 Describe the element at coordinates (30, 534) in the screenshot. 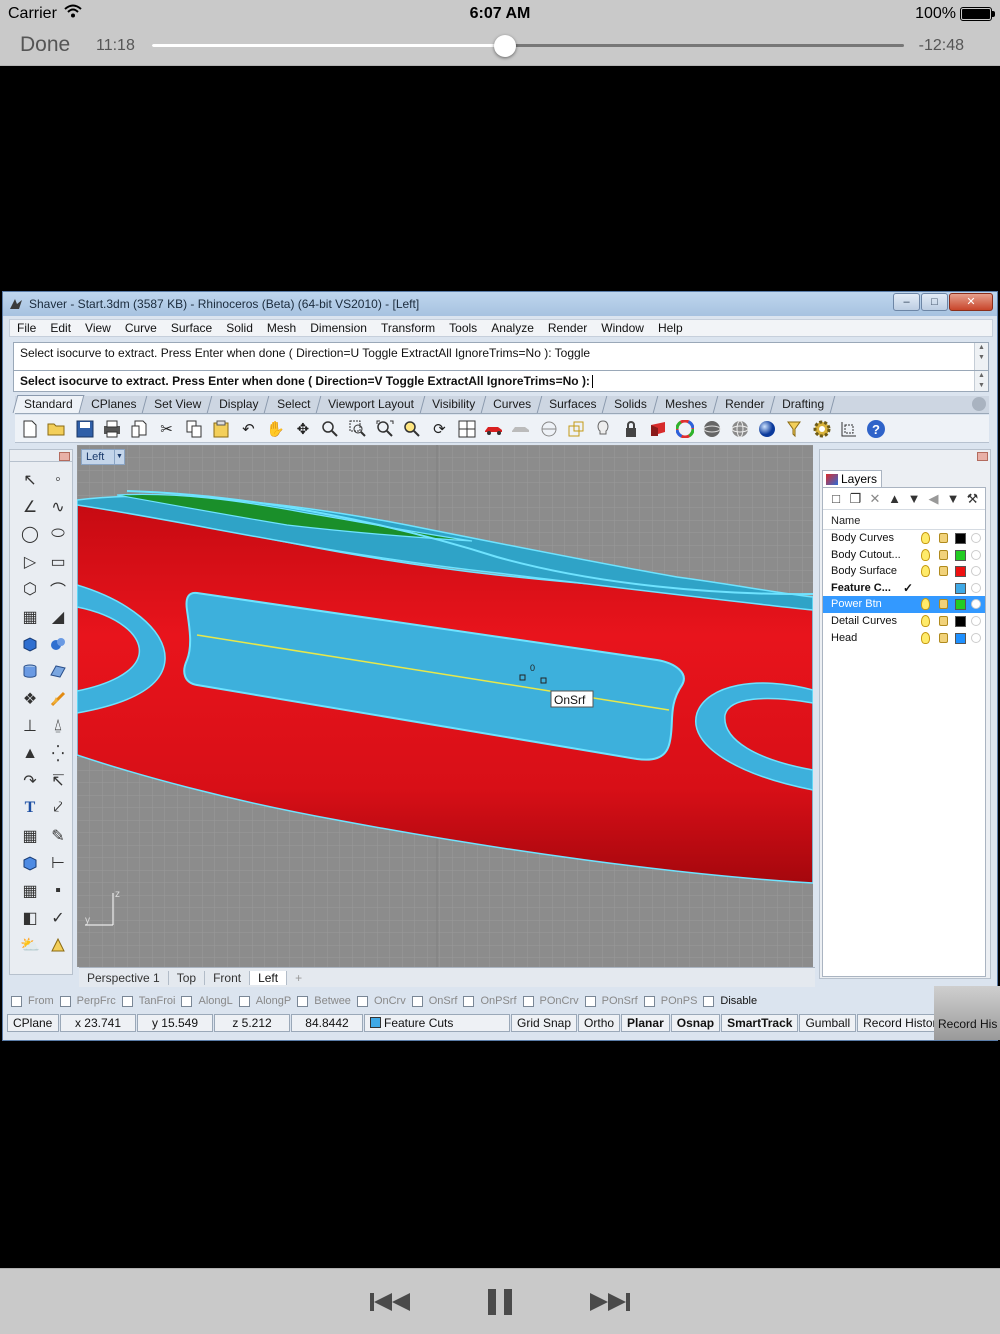

I see `circle-icon: ◯` at that location.